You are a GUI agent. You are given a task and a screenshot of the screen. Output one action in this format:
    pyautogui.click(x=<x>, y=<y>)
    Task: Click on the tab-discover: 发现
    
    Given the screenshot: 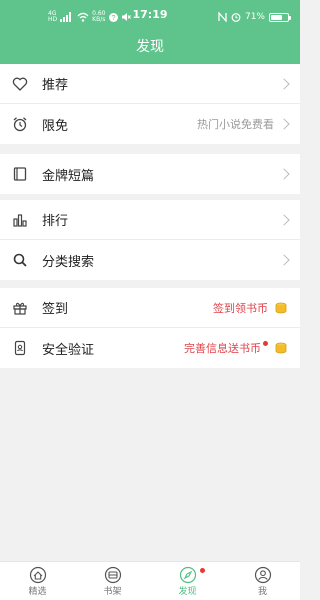 What is the action you would take?
    pyautogui.click(x=187, y=581)
    